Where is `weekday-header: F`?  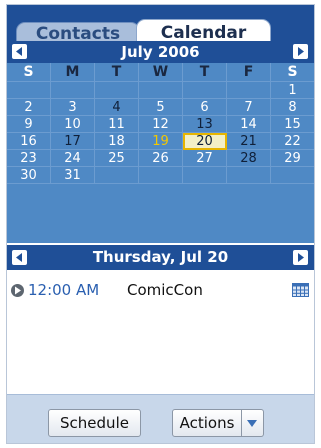
weekday-header: F is located at coordinates (249, 72).